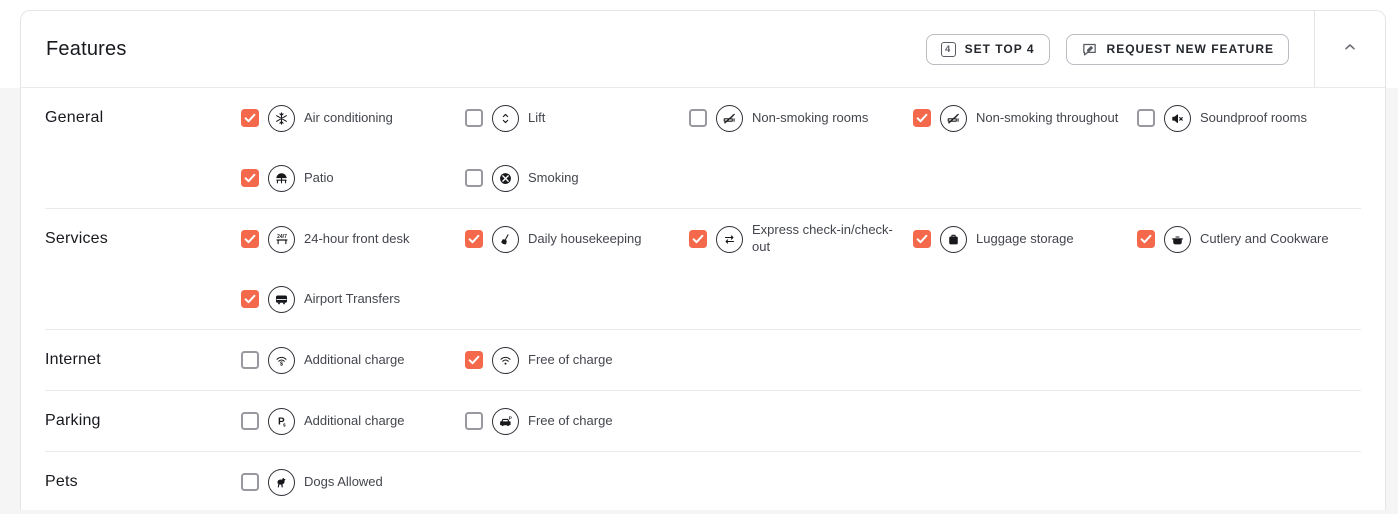 Image resolution: width=1398 pixels, height=514 pixels. Describe the element at coordinates (810, 117) in the screenshot. I see `feature-label: Non-smoking rooms` at that location.